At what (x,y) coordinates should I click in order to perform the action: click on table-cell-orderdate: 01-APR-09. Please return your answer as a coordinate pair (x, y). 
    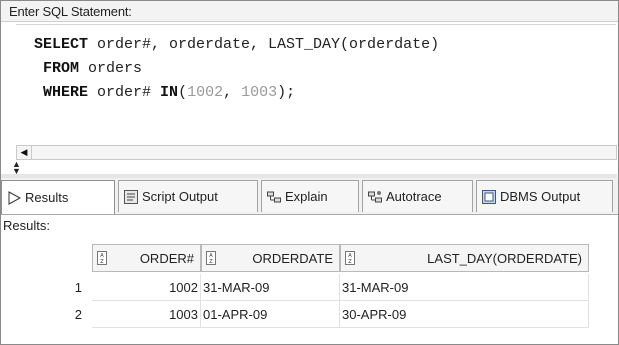
    Looking at the image, I should click on (270, 314).